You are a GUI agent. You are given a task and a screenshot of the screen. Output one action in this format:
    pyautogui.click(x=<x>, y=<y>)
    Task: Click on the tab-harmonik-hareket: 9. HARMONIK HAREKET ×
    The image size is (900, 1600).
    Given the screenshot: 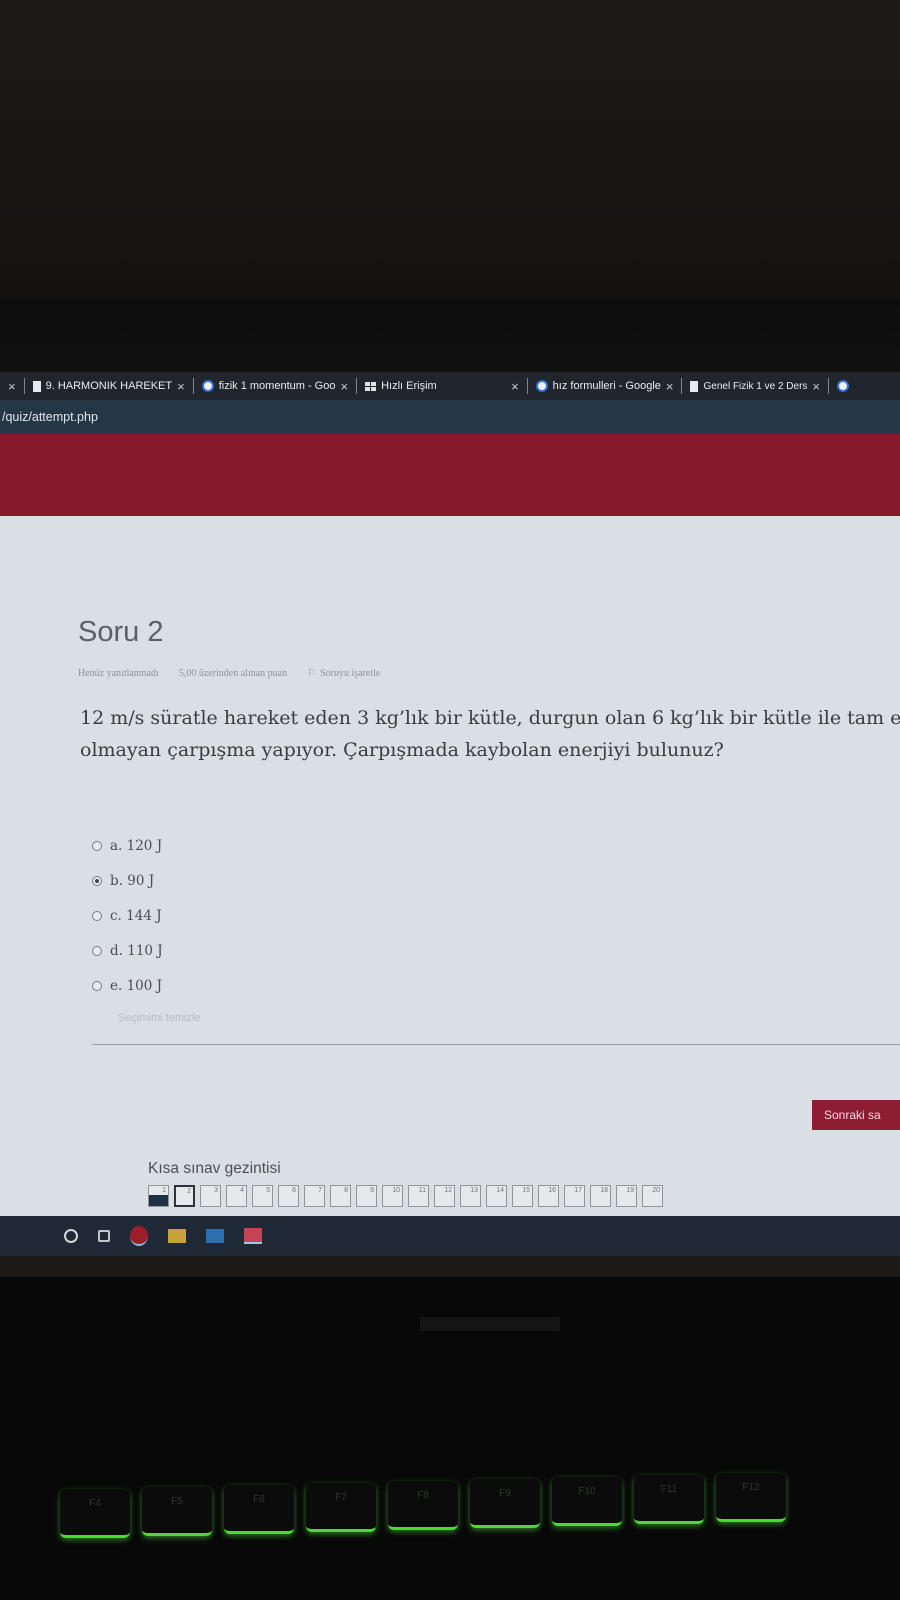 What is the action you would take?
    pyautogui.click(x=109, y=386)
    